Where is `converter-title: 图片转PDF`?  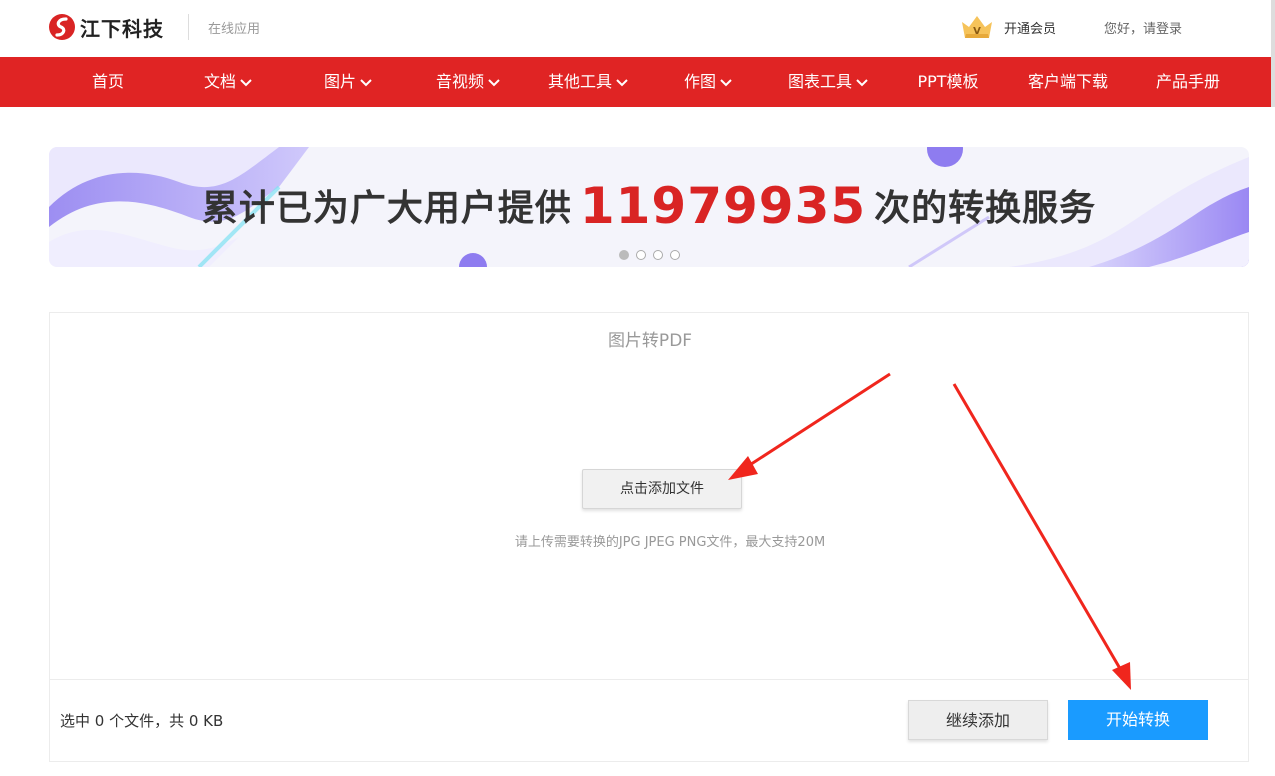 converter-title: 图片转PDF is located at coordinates (650, 341).